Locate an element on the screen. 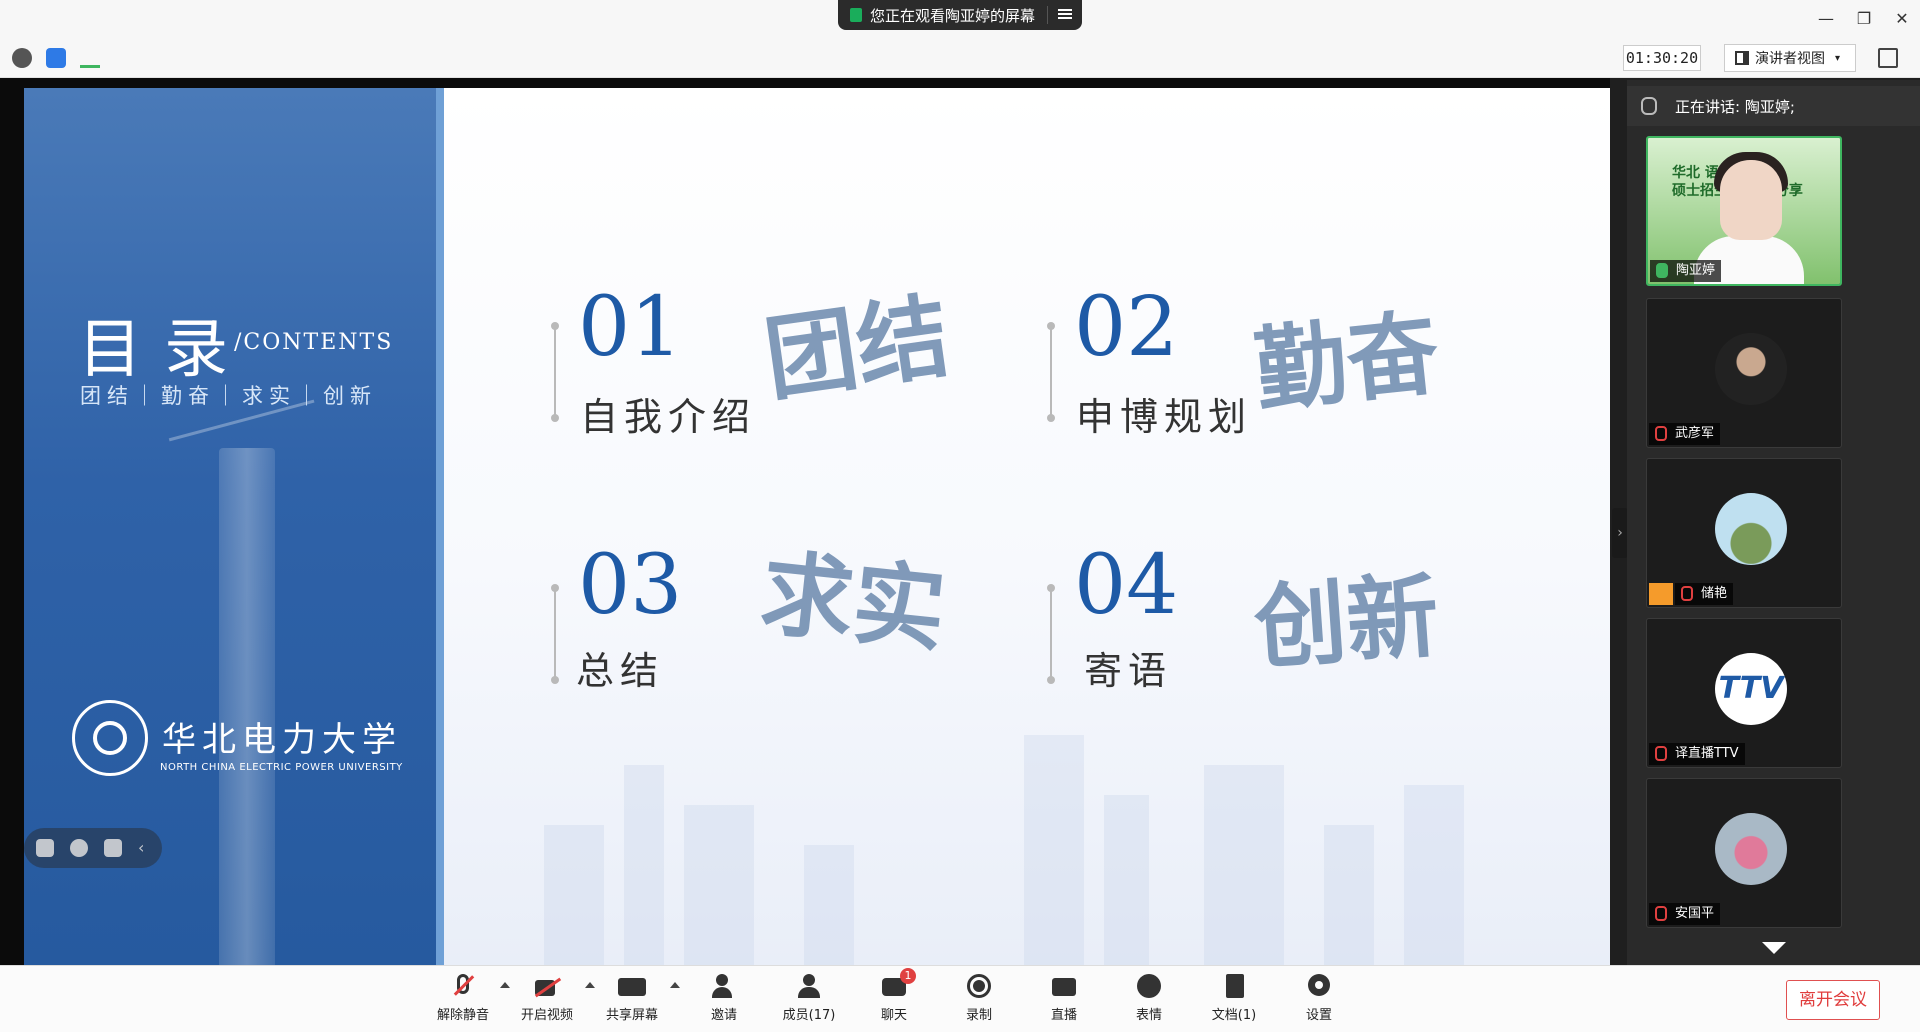 This screenshot has height=1032, width=1920. toc-subtitle: /CONTENTS is located at coordinates (314, 342).